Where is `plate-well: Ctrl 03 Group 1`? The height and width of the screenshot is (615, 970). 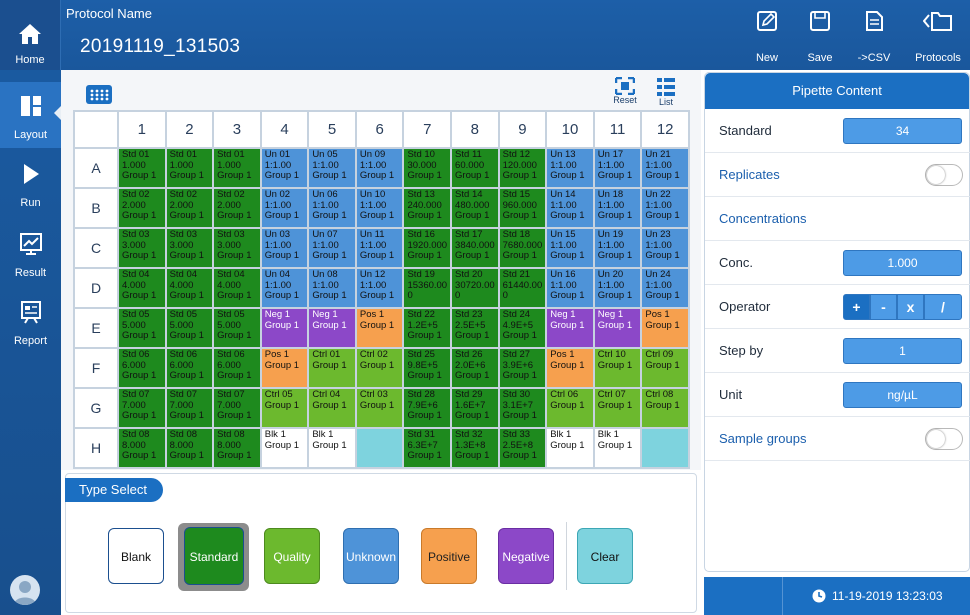
plate-well: Ctrl 03 Group 1 is located at coordinates (379, 408).